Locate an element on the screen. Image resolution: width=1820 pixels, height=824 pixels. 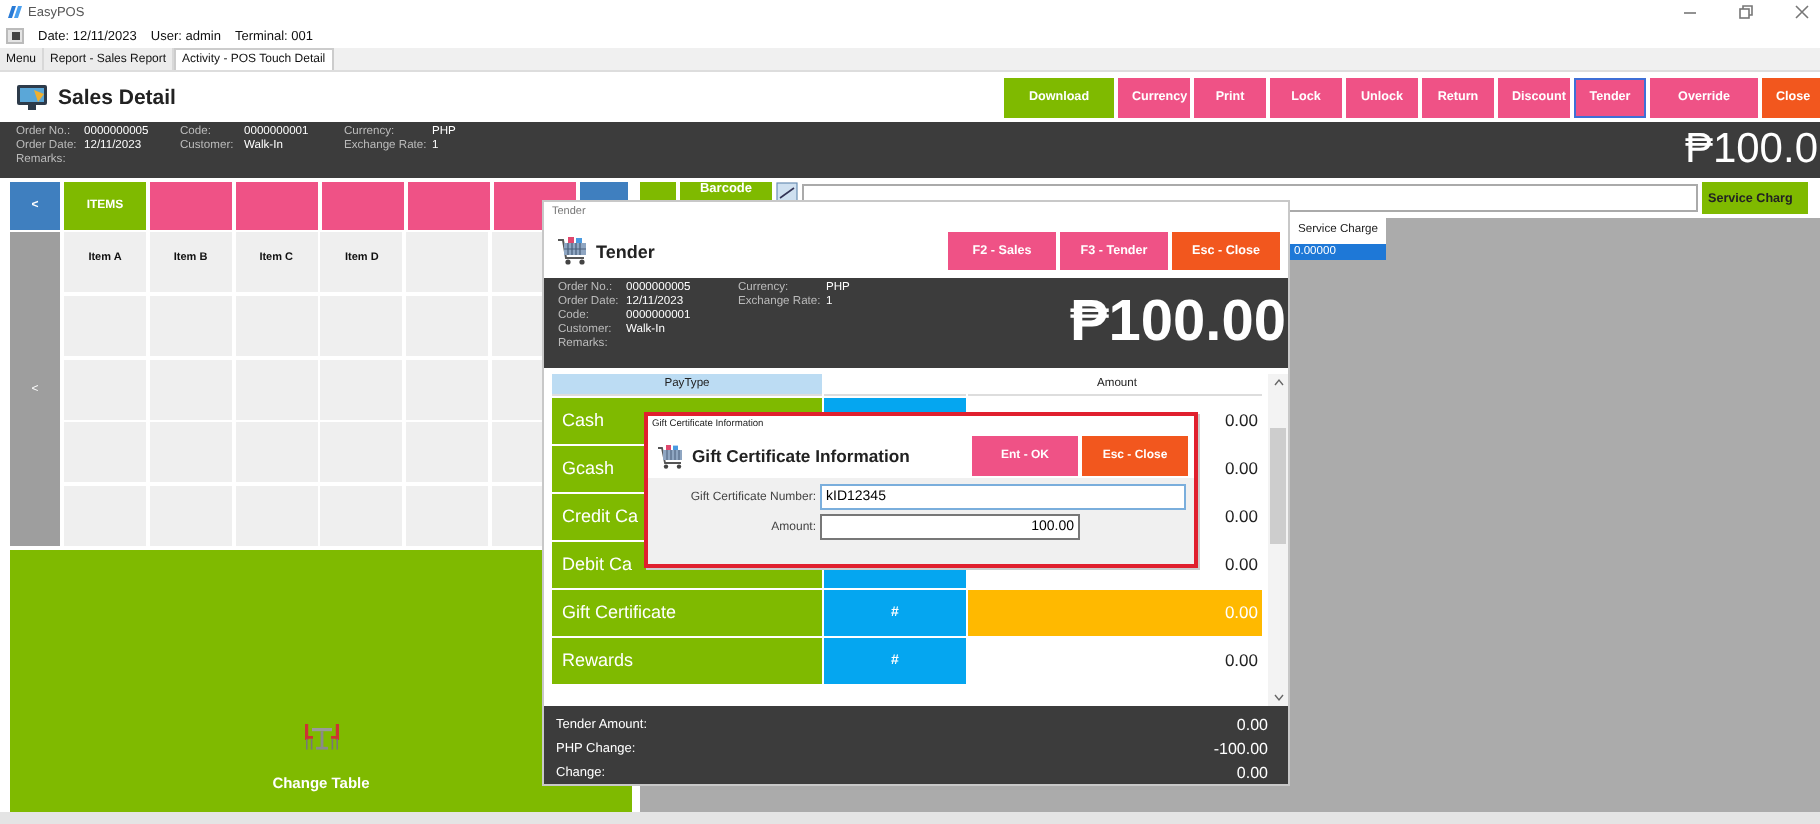
item-tile is located at coordinates (447, 262).